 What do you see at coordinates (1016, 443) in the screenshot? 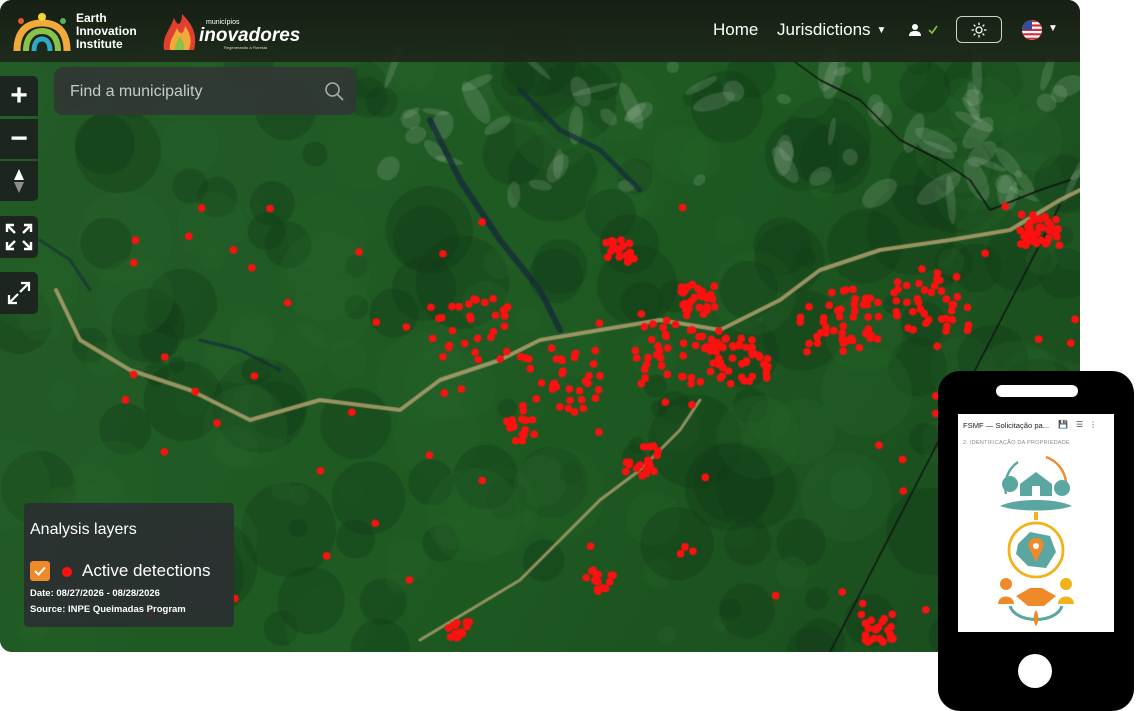
I see `section-heading: 2. IDENTIFICAÇÃO DA PROPRIEDADE` at bounding box center [1016, 443].